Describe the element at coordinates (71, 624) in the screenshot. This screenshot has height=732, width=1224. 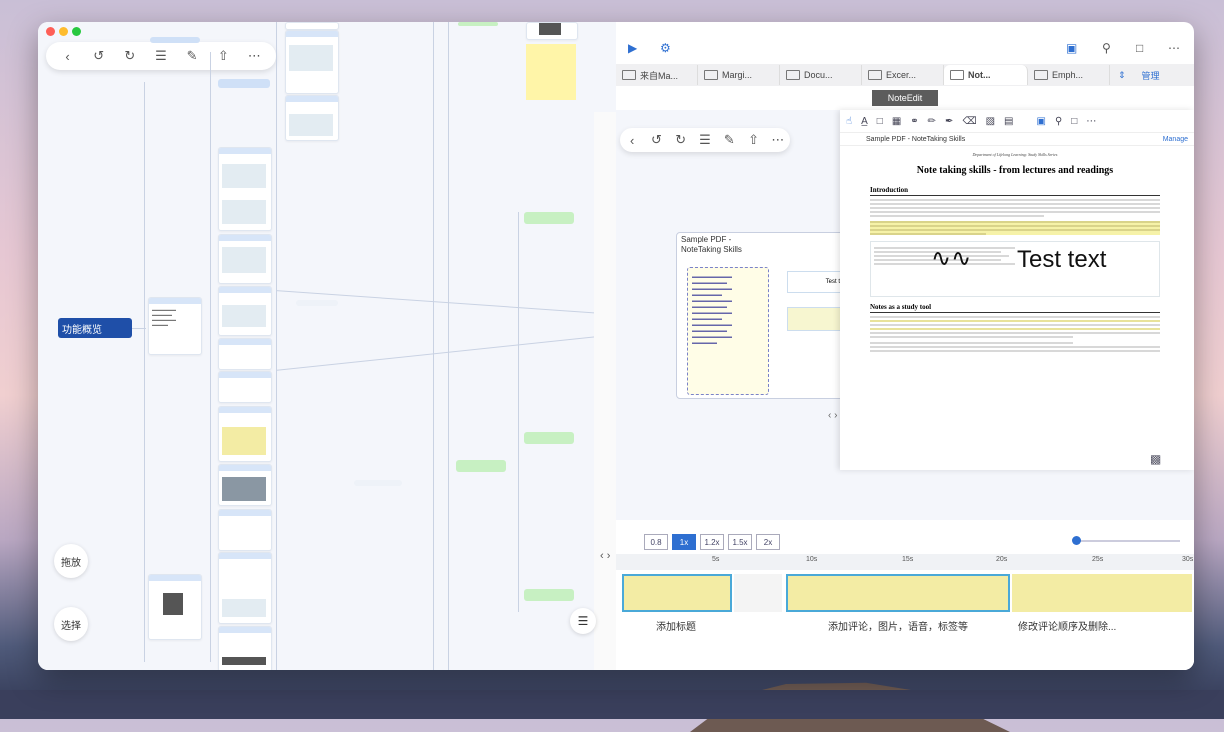
I see `select-mode-button: 选择` at that location.